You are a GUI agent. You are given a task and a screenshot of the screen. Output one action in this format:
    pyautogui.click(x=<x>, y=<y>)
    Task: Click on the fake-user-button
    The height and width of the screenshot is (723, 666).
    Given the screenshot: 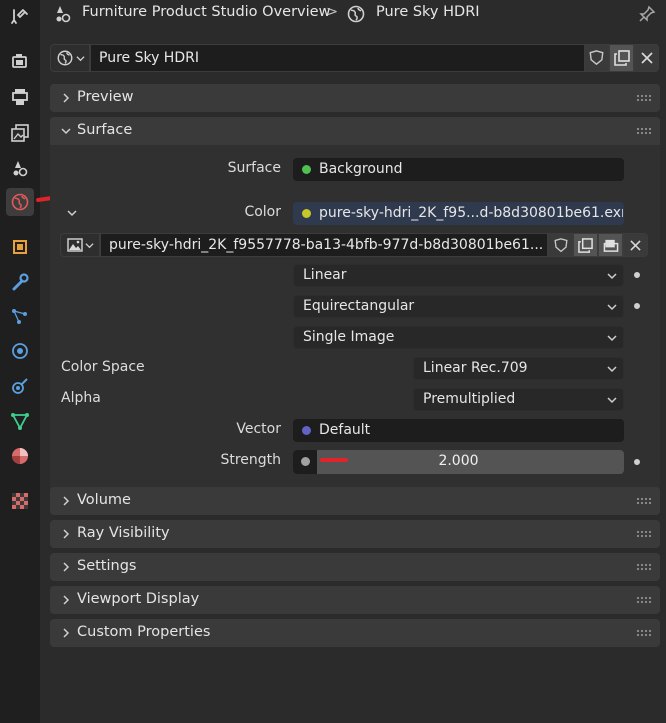 What is the action you would take?
    pyautogui.click(x=596, y=58)
    